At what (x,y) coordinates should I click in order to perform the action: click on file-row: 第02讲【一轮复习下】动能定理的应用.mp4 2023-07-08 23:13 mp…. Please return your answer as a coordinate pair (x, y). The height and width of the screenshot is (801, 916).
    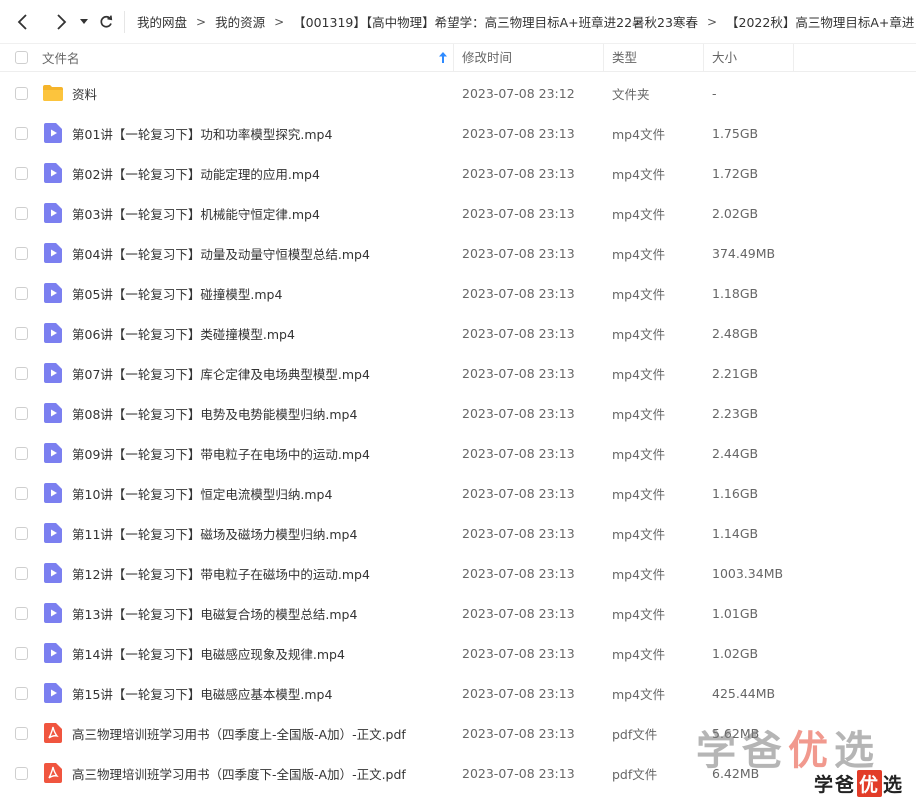
    Looking at the image, I should click on (458, 173).